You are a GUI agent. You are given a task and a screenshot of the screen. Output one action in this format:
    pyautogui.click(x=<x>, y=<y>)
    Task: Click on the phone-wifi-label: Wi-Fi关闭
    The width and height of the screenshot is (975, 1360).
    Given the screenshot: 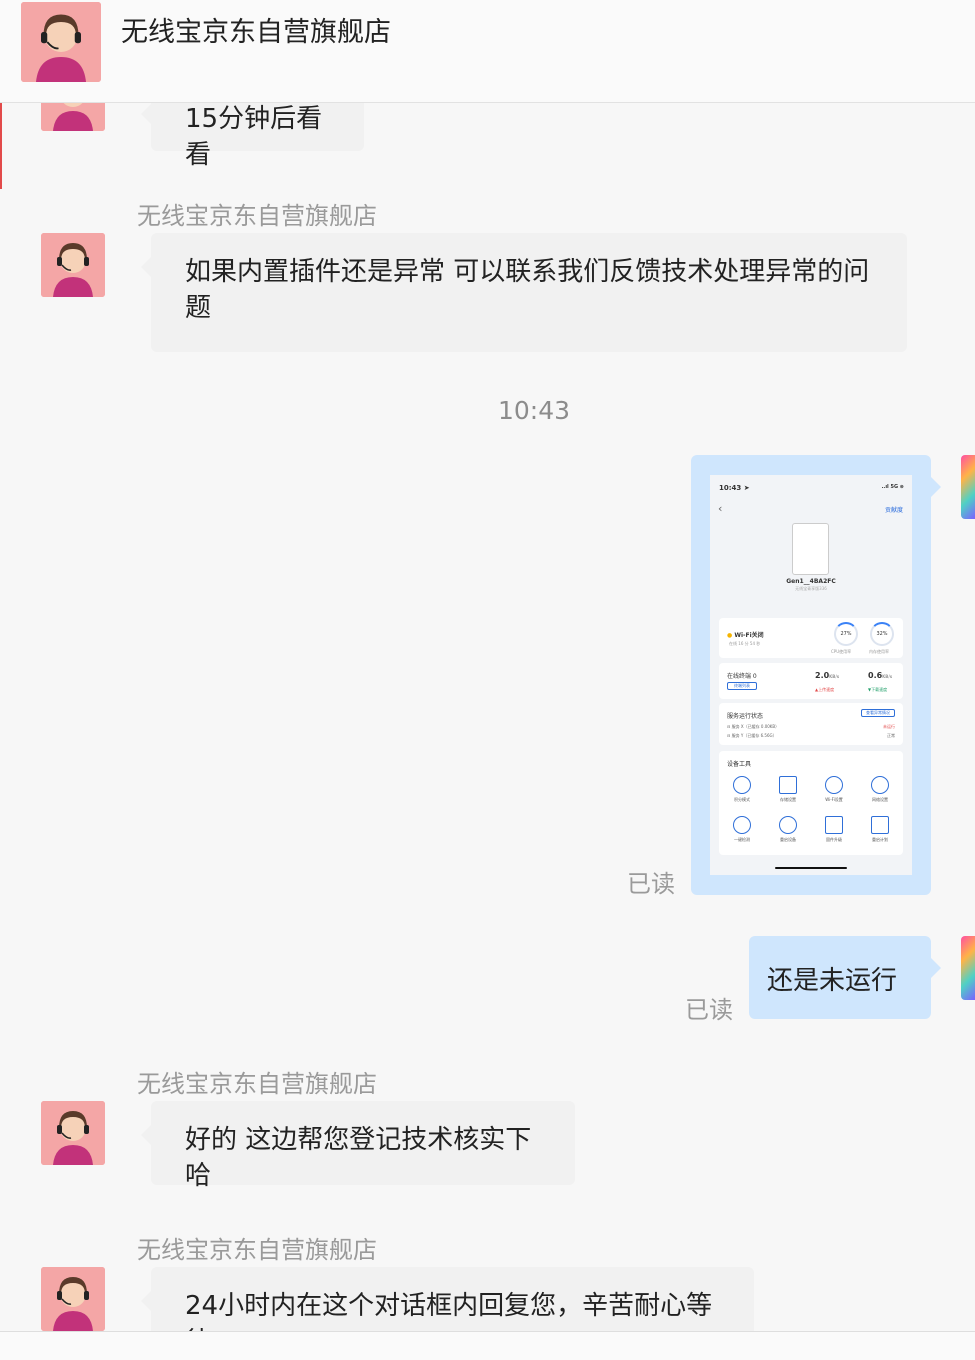 What is the action you would take?
    pyautogui.click(x=749, y=635)
    